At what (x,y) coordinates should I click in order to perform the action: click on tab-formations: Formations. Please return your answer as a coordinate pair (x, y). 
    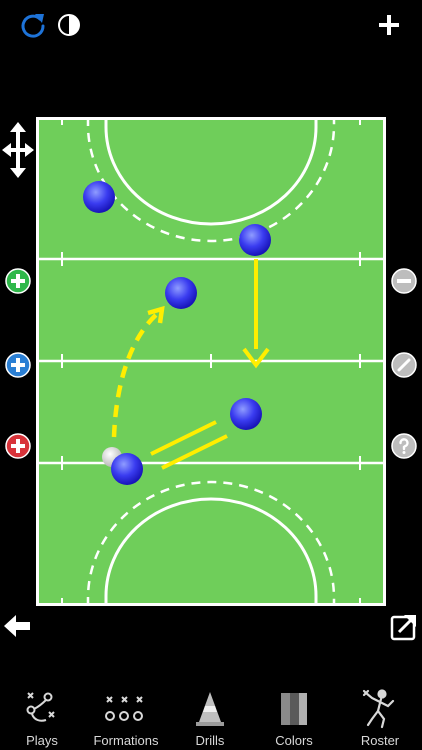
    Looking at the image, I should click on (126, 718).